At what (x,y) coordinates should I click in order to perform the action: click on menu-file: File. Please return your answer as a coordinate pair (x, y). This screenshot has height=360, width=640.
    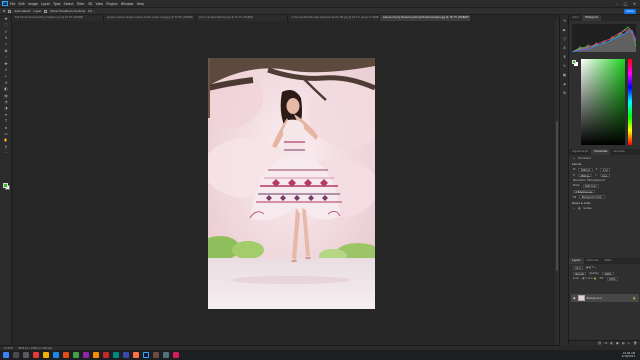
    Looking at the image, I should click on (12, 4).